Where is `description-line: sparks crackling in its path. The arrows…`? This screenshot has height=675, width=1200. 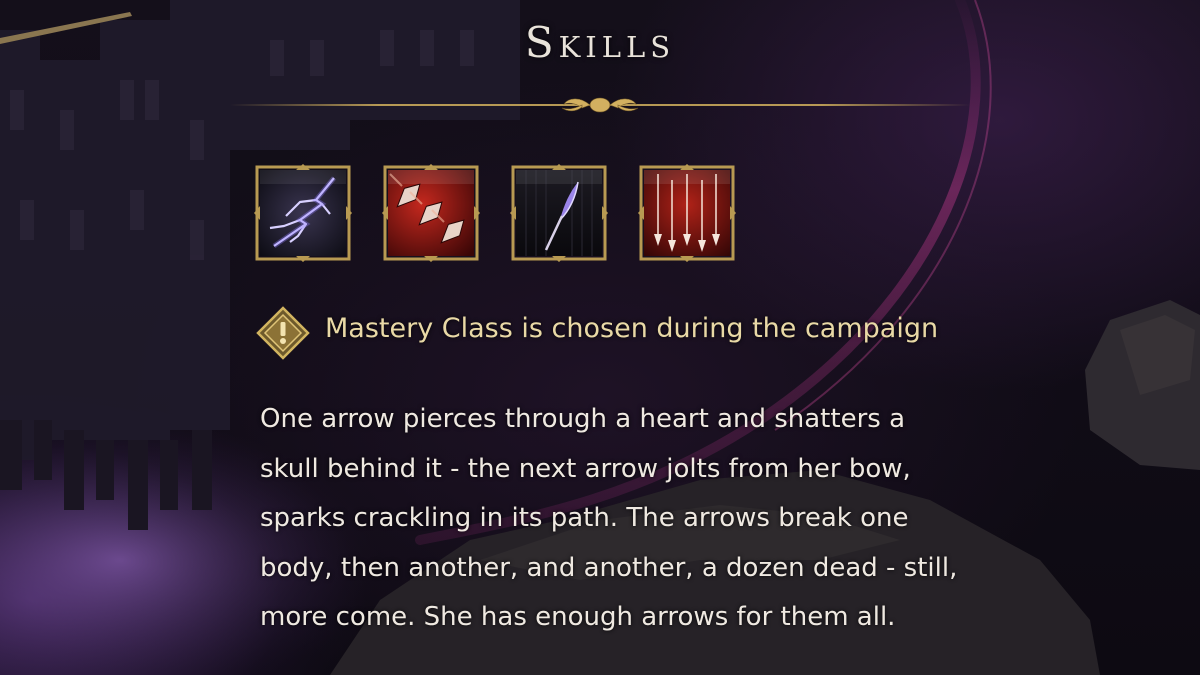 description-line: sparks crackling in its path. The arrows… is located at coordinates (584, 518).